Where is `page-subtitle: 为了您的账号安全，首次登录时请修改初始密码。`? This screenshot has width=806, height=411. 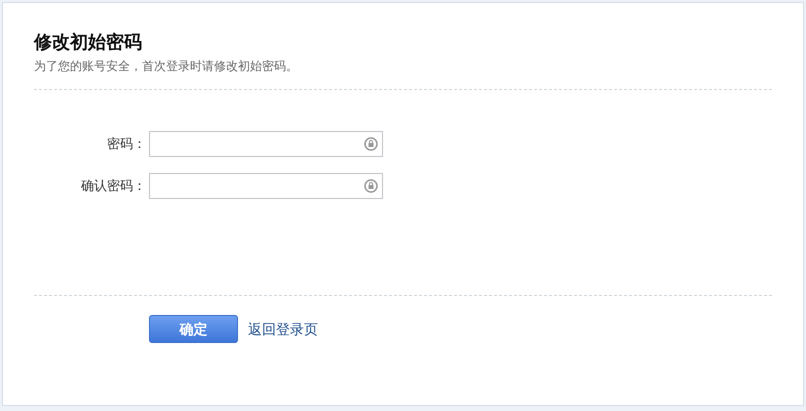
page-subtitle: 为了您的账号安全，首次登录时请修改初始密码。 is located at coordinates (166, 66).